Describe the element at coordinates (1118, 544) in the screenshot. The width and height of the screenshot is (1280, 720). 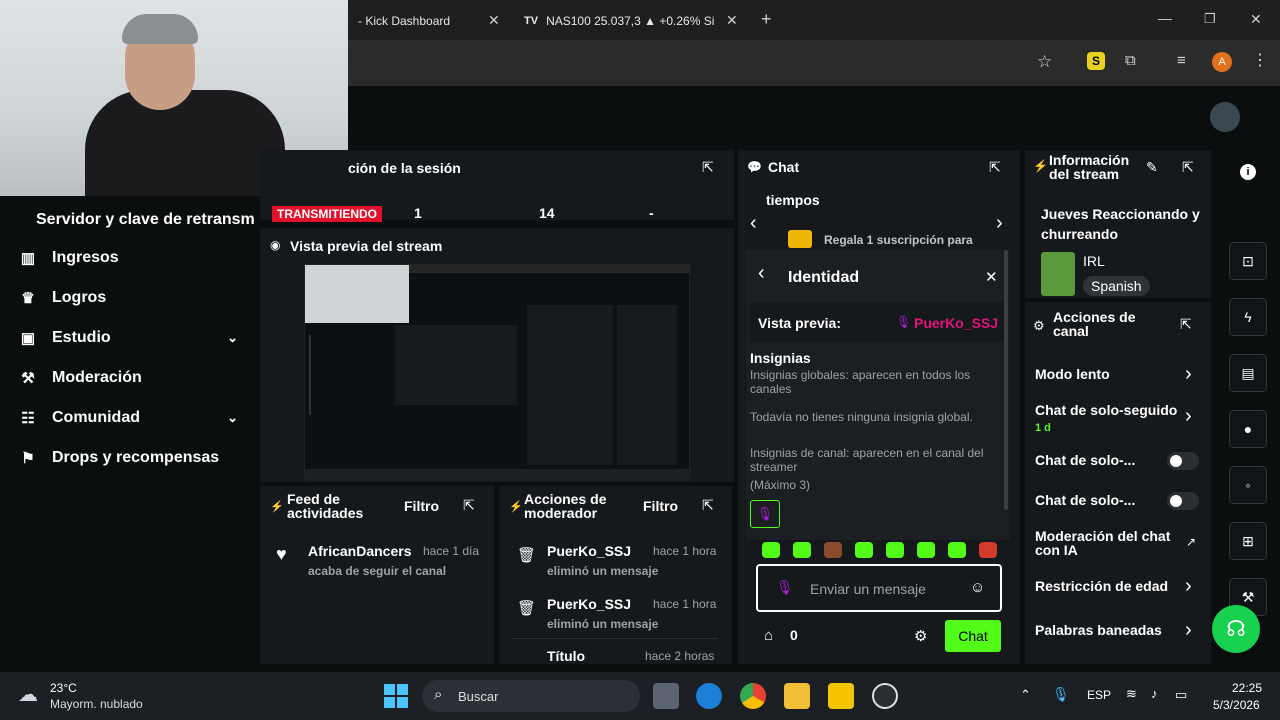
I see `action-ai-moderation: Moderación del chat con IA ↗` at that location.